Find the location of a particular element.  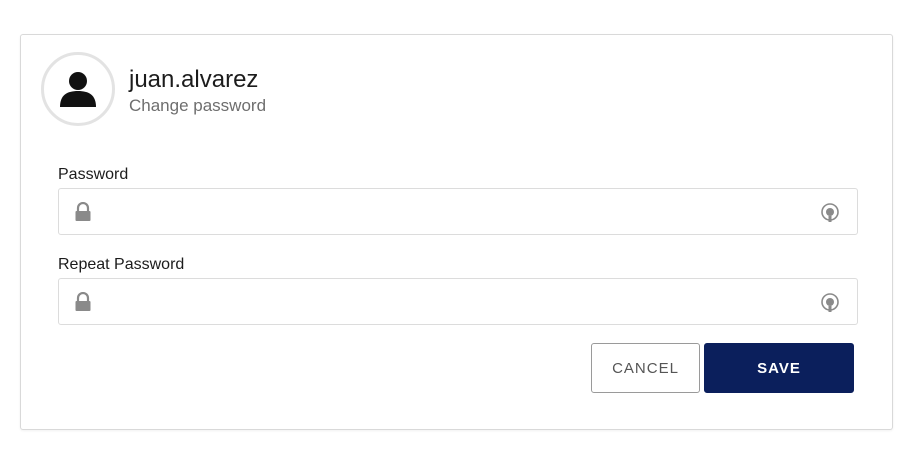

password-input is located at coordinates (458, 212).